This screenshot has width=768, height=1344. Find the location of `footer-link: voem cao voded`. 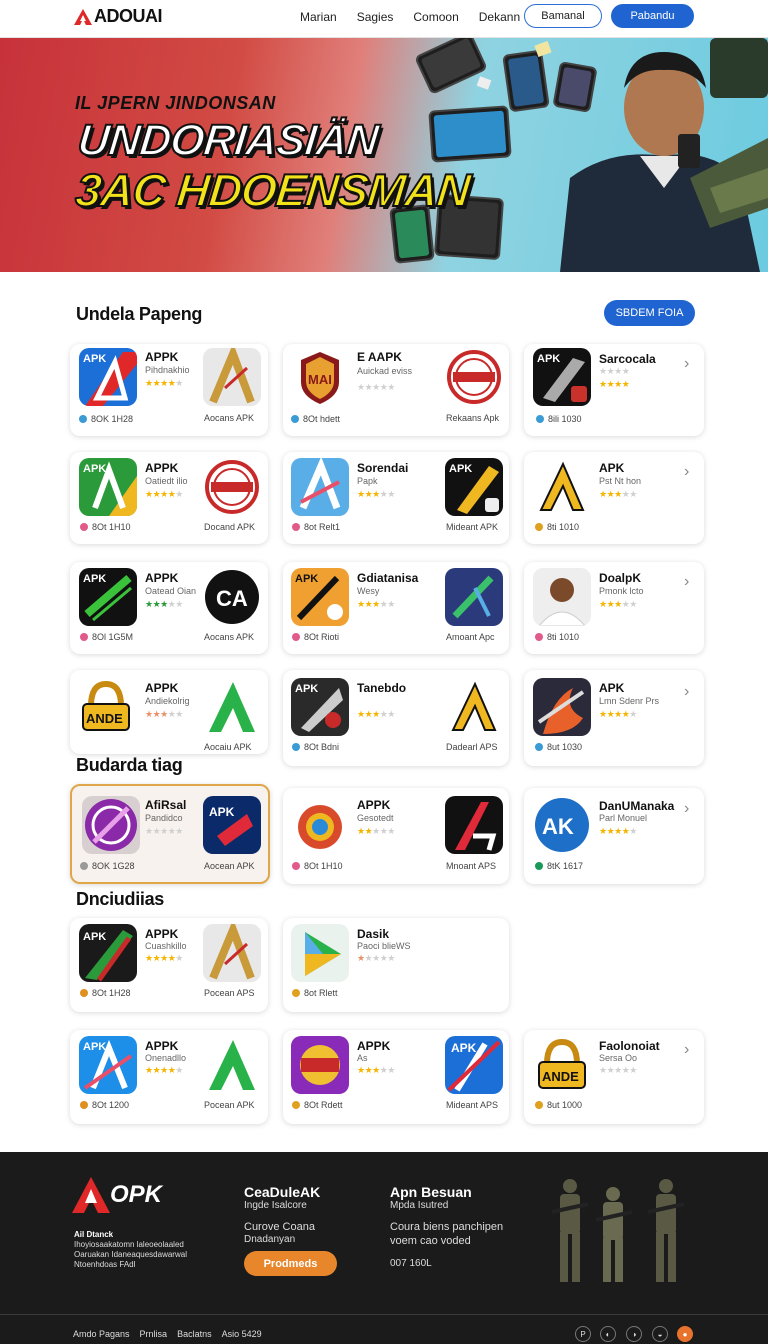

footer-link: voem cao voded is located at coordinates (430, 1241).